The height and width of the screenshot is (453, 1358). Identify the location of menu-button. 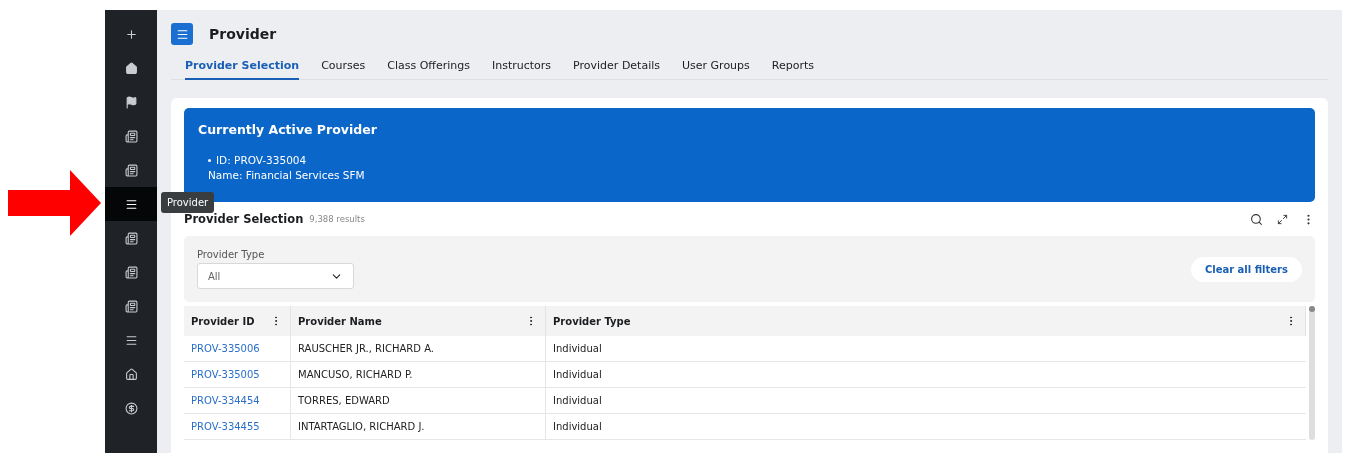
(182, 34).